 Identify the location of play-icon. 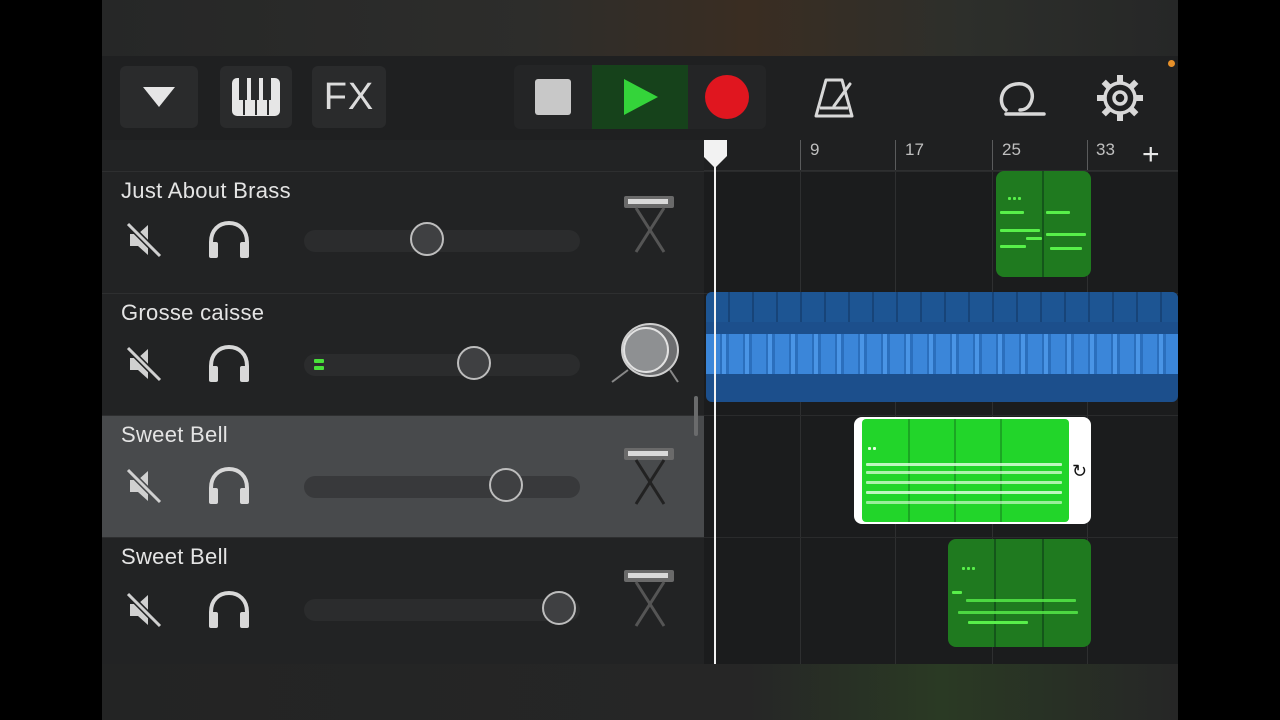
(641, 97).